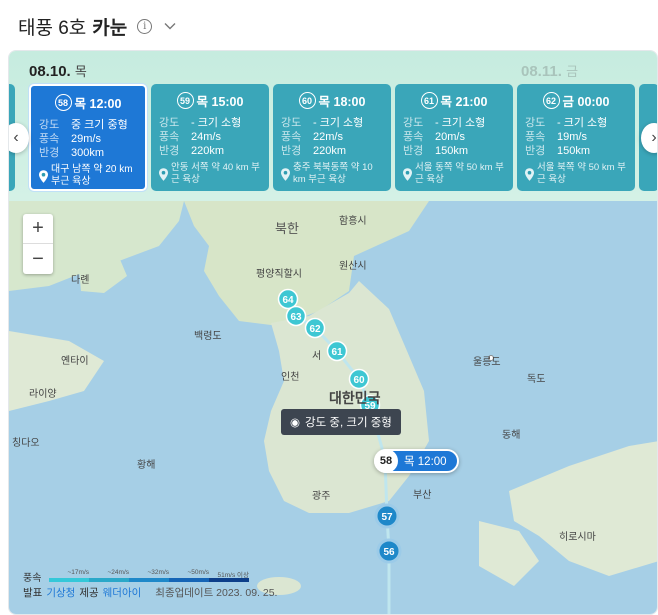 This screenshot has width=658, height=615. What do you see at coordinates (422, 495) in the screenshot?
I see `label-busan: 부산` at bounding box center [422, 495].